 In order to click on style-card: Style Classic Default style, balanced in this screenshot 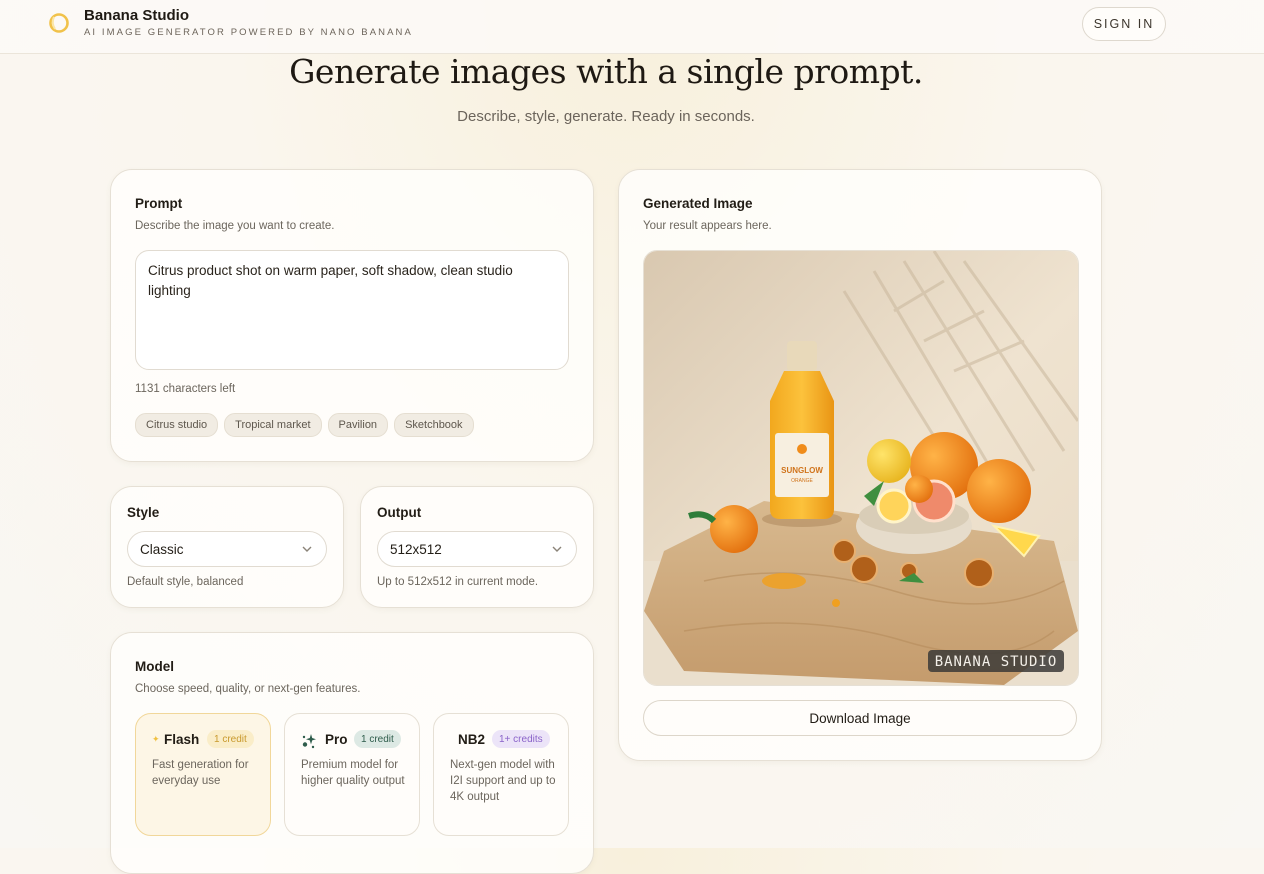, I will do `click(227, 547)`.